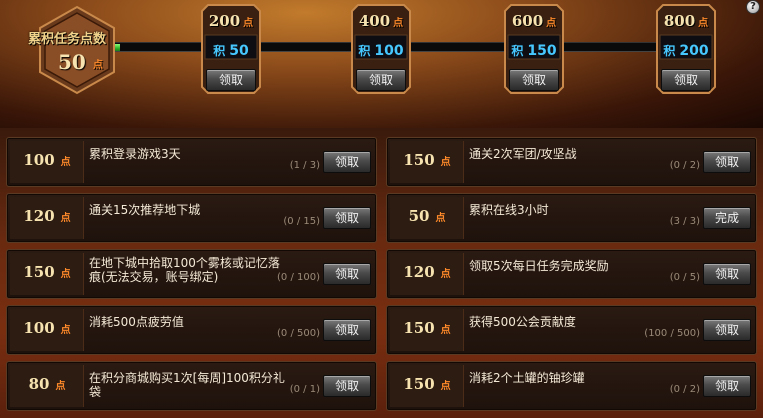 The image size is (763, 418). Describe the element at coordinates (684, 221) in the screenshot. I see `task-progress: (3 / 3)` at that location.